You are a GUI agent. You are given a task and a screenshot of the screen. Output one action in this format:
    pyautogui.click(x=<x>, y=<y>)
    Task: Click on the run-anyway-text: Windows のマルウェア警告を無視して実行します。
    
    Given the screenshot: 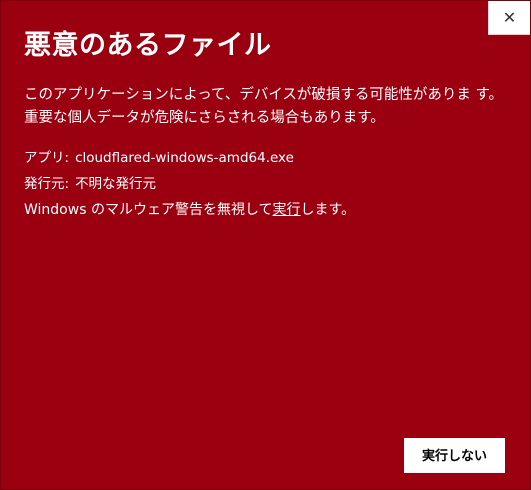 What is the action you would take?
    pyautogui.click(x=189, y=209)
    